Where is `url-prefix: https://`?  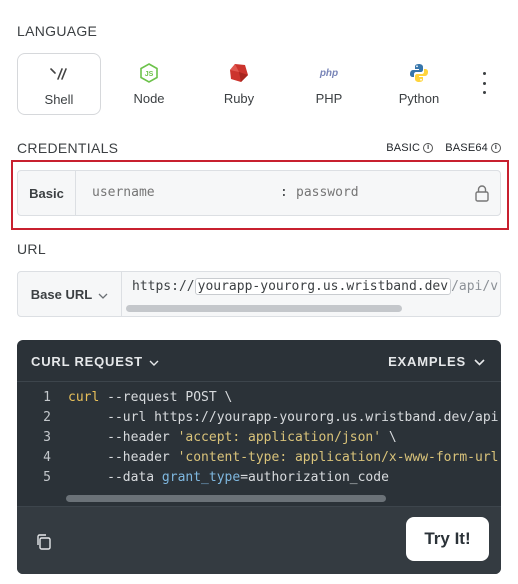 url-prefix: https:// is located at coordinates (163, 286).